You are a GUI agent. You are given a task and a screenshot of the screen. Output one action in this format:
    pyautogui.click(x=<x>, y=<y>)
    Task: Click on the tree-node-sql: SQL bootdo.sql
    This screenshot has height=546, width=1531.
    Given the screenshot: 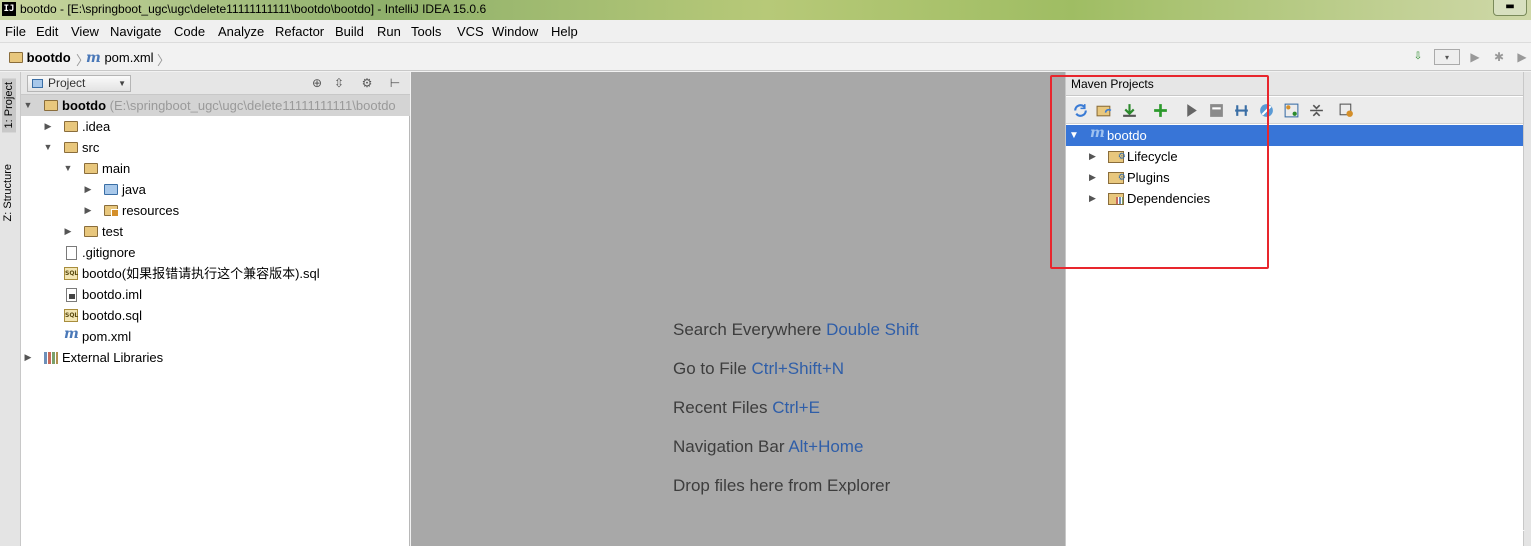 What is the action you would take?
    pyautogui.click(x=215, y=315)
    